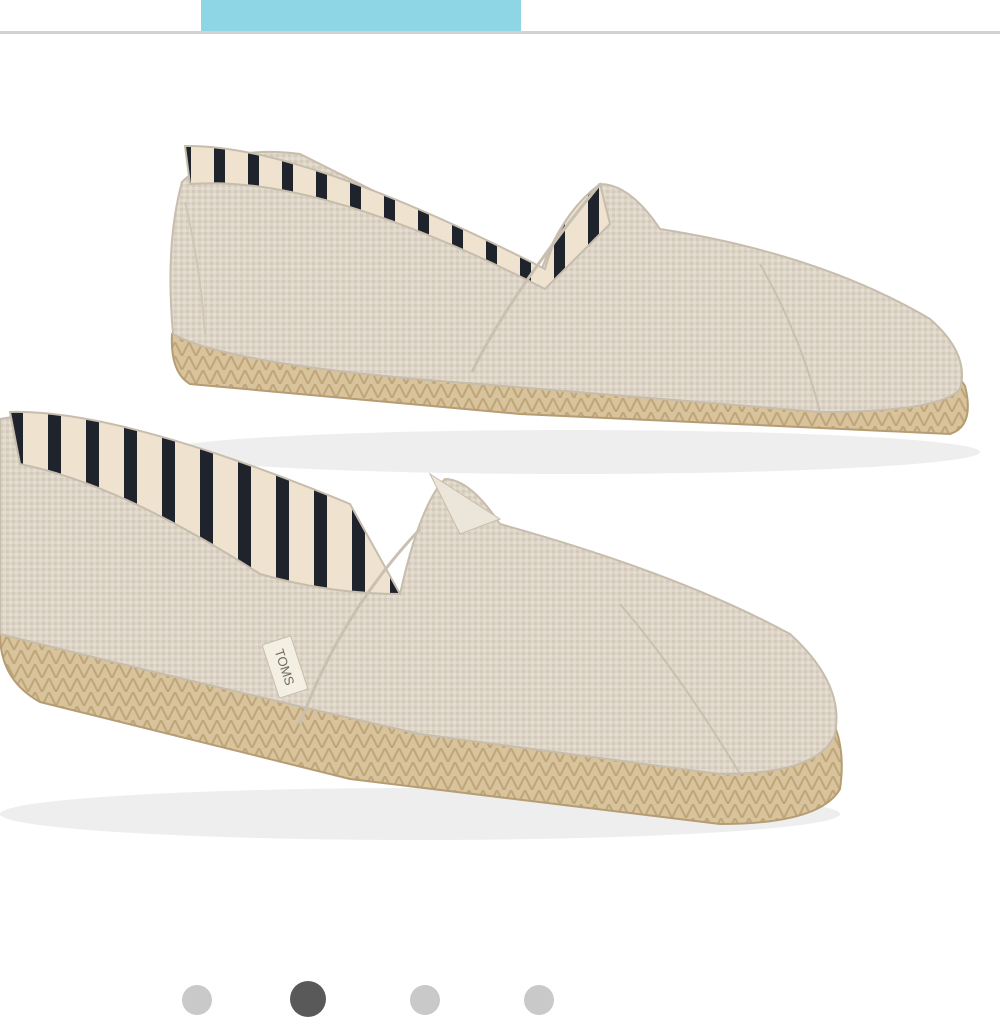 The image size is (1000, 1017). What do you see at coordinates (500, 997) in the screenshot?
I see `carousel-pagination` at bounding box center [500, 997].